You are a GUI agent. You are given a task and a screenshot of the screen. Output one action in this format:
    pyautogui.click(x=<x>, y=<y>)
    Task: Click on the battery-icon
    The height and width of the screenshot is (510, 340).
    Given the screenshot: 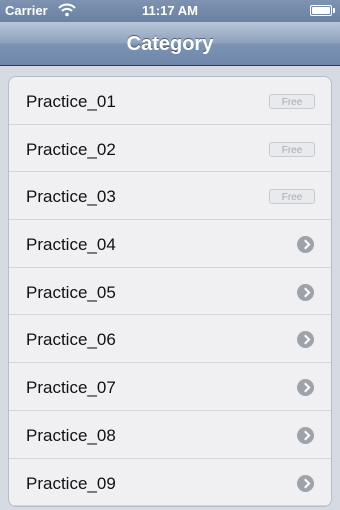 What is the action you would take?
    pyautogui.click(x=322, y=10)
    